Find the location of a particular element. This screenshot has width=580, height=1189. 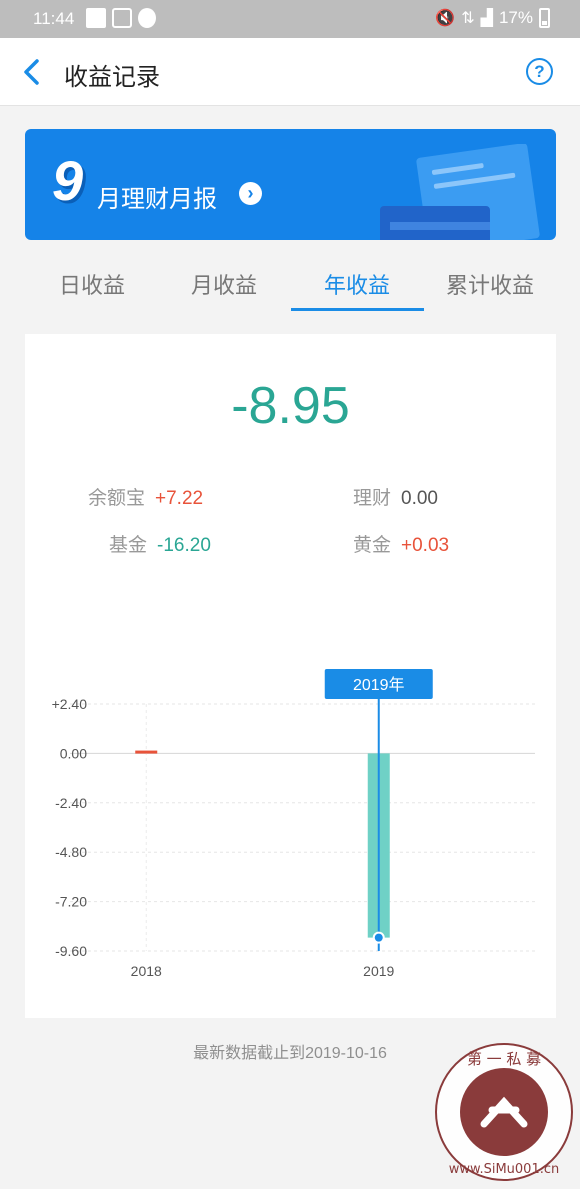

app-notification-icon is located at coordinates (147, 18).